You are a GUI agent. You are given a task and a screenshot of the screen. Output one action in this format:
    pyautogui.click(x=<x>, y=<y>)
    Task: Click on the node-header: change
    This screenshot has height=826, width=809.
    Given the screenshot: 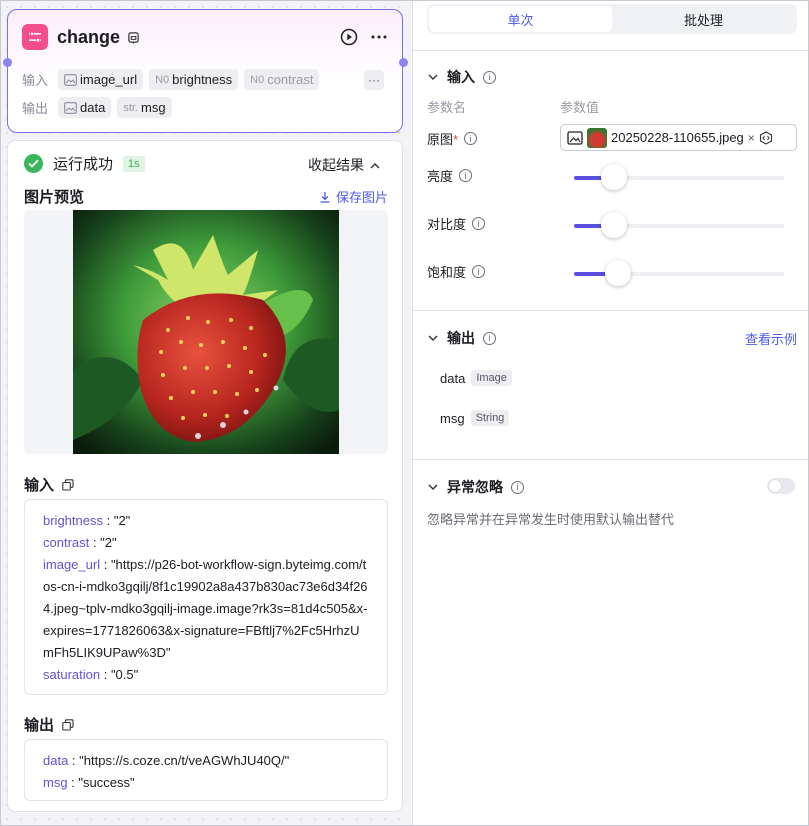 What is the action you would take?
    pyautogui.click(x=81, y=37)
    